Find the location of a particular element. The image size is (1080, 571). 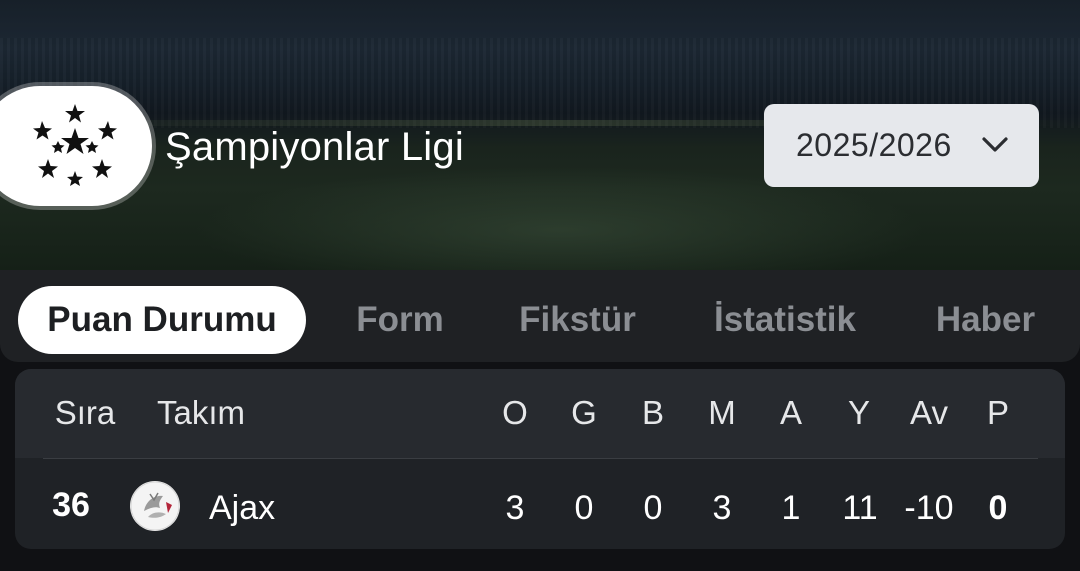

row-goals-for: 1 is located at coordinates (791, 508).